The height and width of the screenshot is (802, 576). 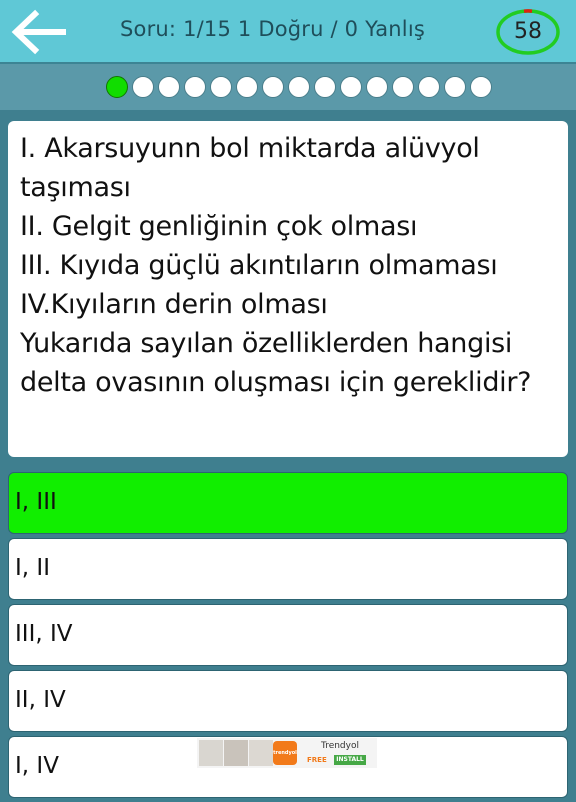 I want to click on answer-label: I, II, so click(x=32, y=568).